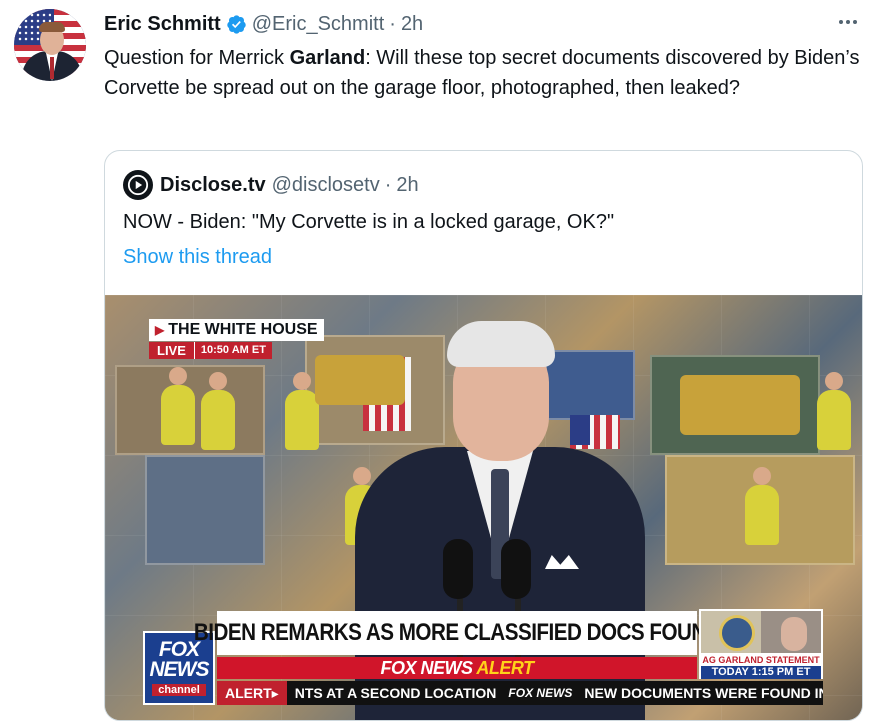  Describe the element at coordinates (407, 185) in the screenshot. I see `quote-timestamp: 2h` at that location.